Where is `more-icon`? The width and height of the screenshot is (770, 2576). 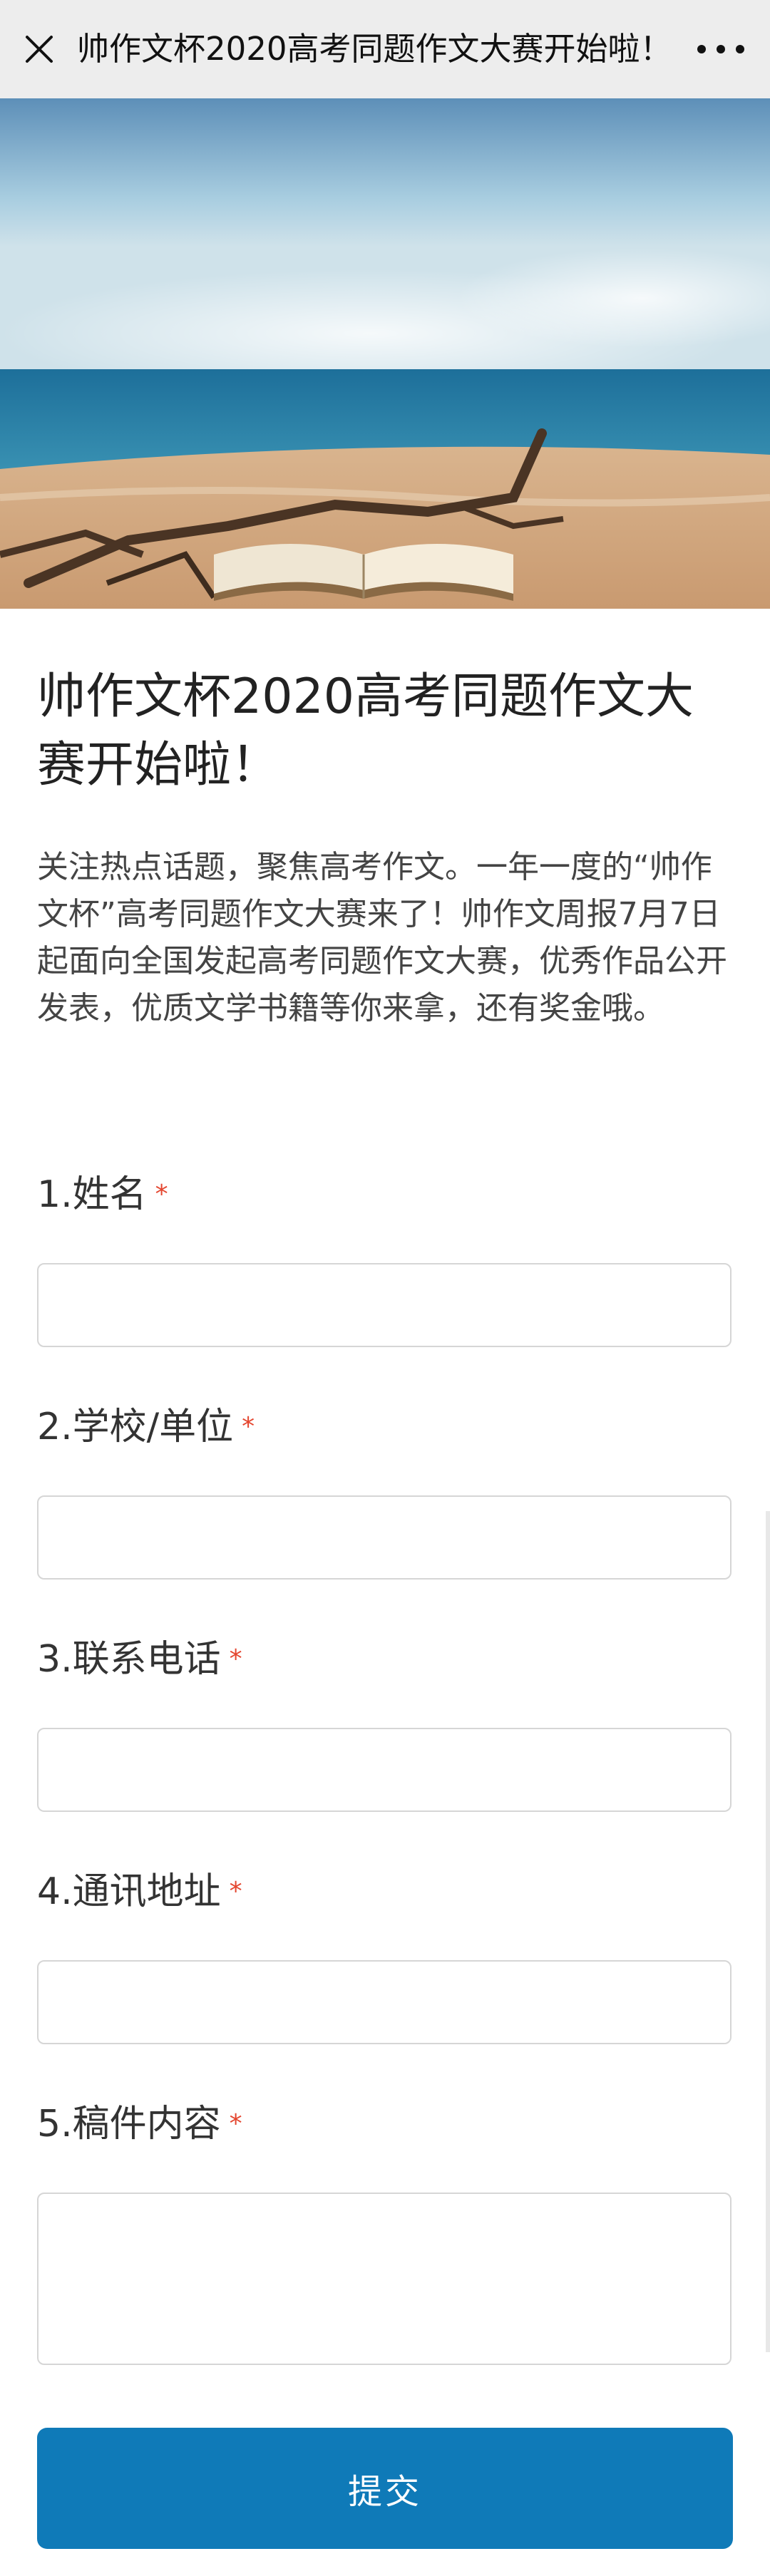
more-icon is located at coordinates (720, 49).